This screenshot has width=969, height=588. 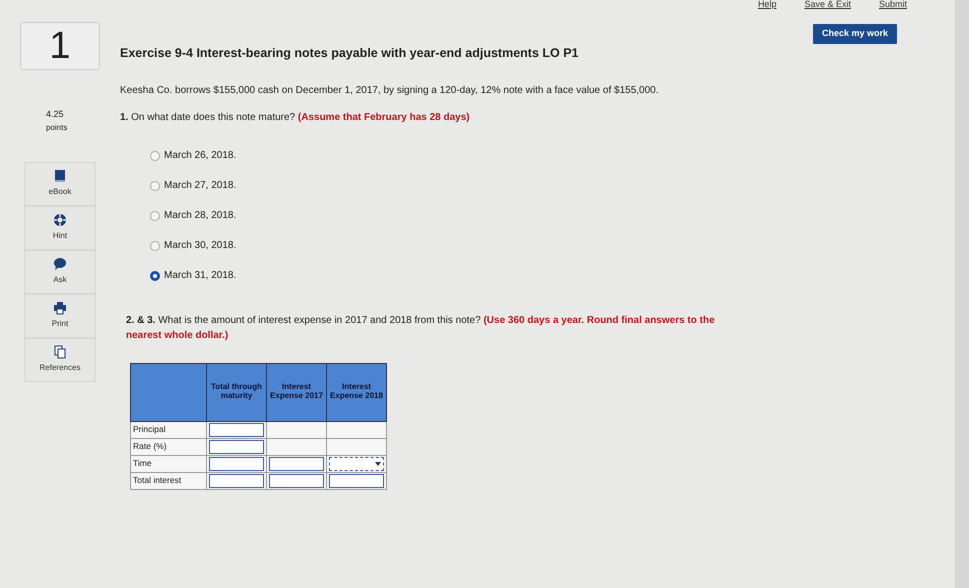 What do you see at coordinates (296, 392) in the screenshot?
I see `column-header: Interest Expense 2017` at bounding box center [296, 392].